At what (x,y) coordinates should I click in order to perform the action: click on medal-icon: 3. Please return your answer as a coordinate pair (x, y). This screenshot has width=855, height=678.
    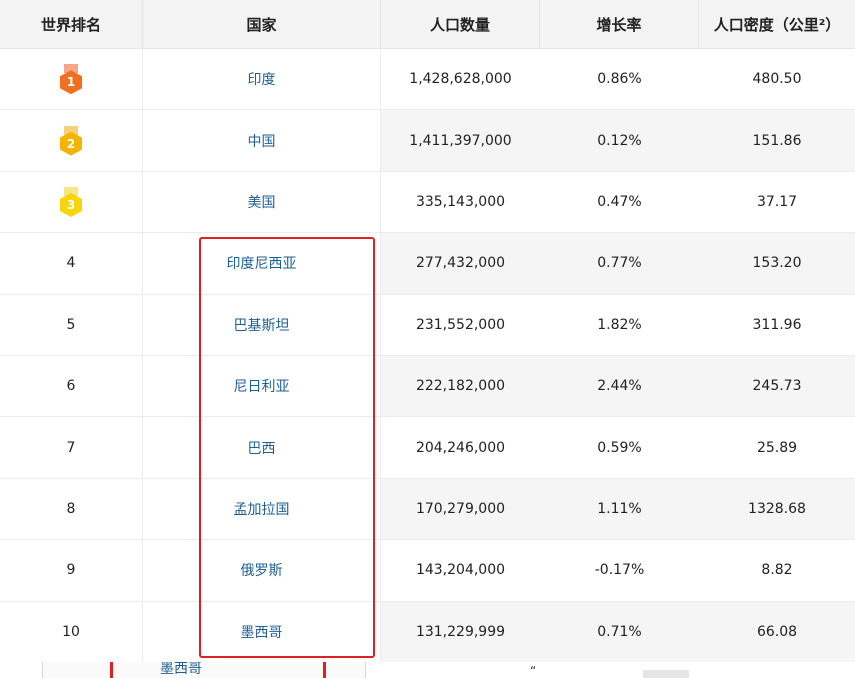
    Looking at the image, I should click on (71, 201).